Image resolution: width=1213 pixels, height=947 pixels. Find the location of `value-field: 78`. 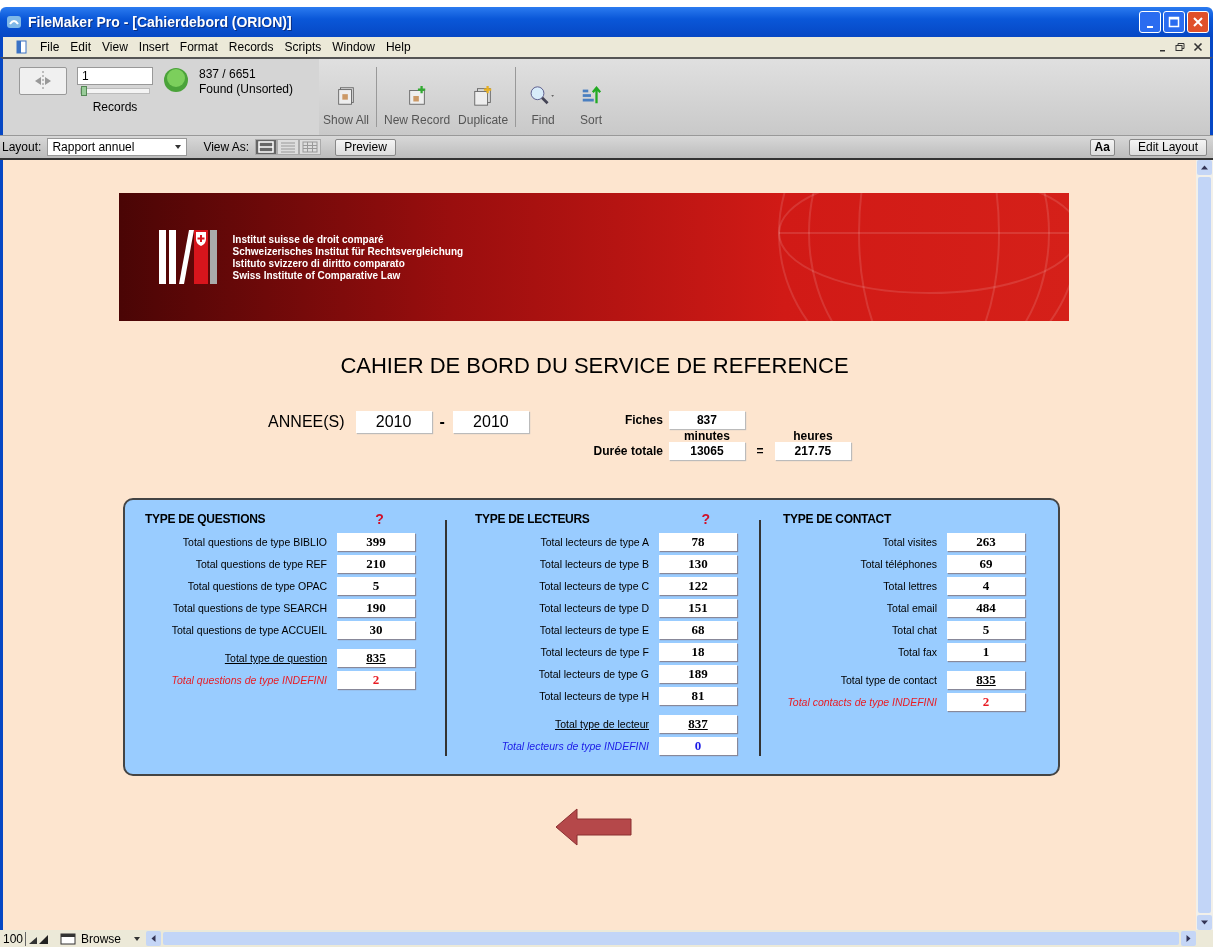

value-field: 78 is located at coordinates (698, 542).